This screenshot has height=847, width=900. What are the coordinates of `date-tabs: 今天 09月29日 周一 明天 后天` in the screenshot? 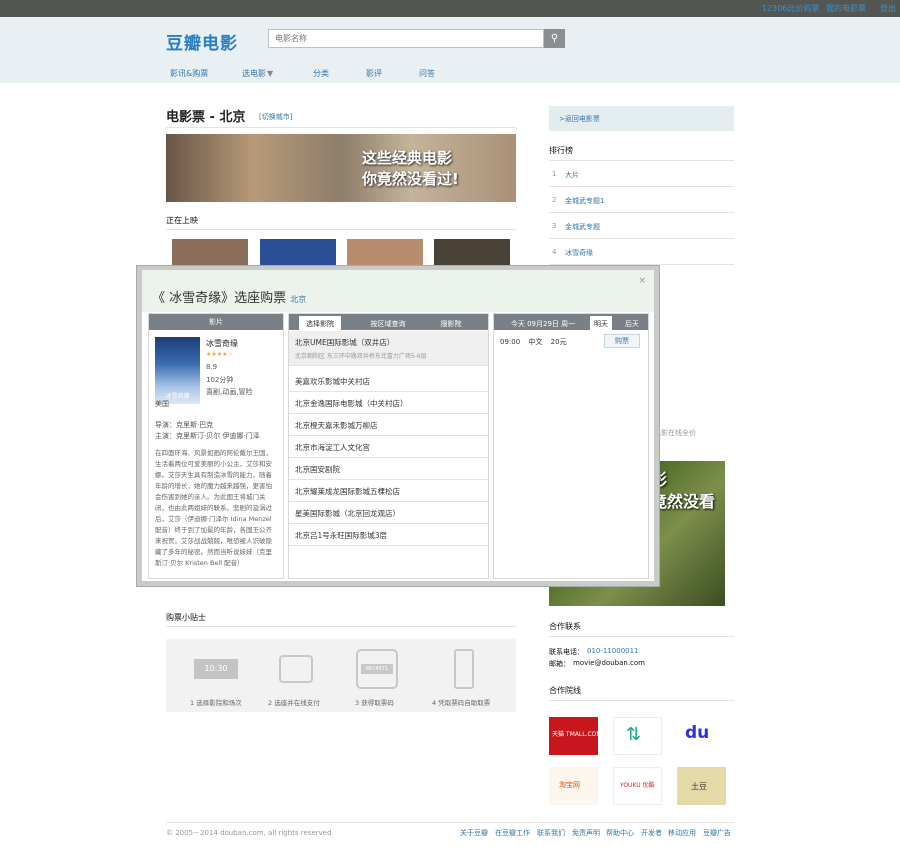 It's located at (571, 322).